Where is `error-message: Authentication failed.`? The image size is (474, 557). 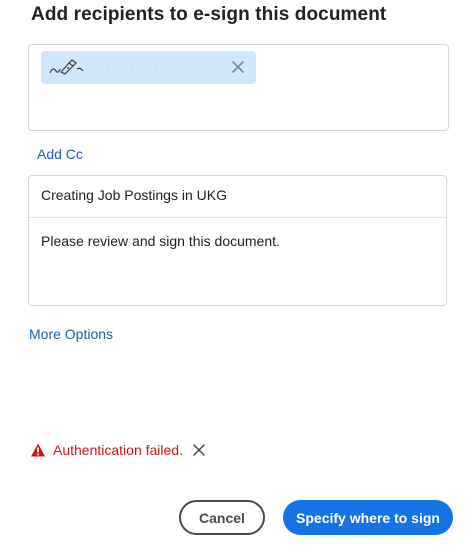 error-message: Authentication failed. is located at coordinates (118, 450).